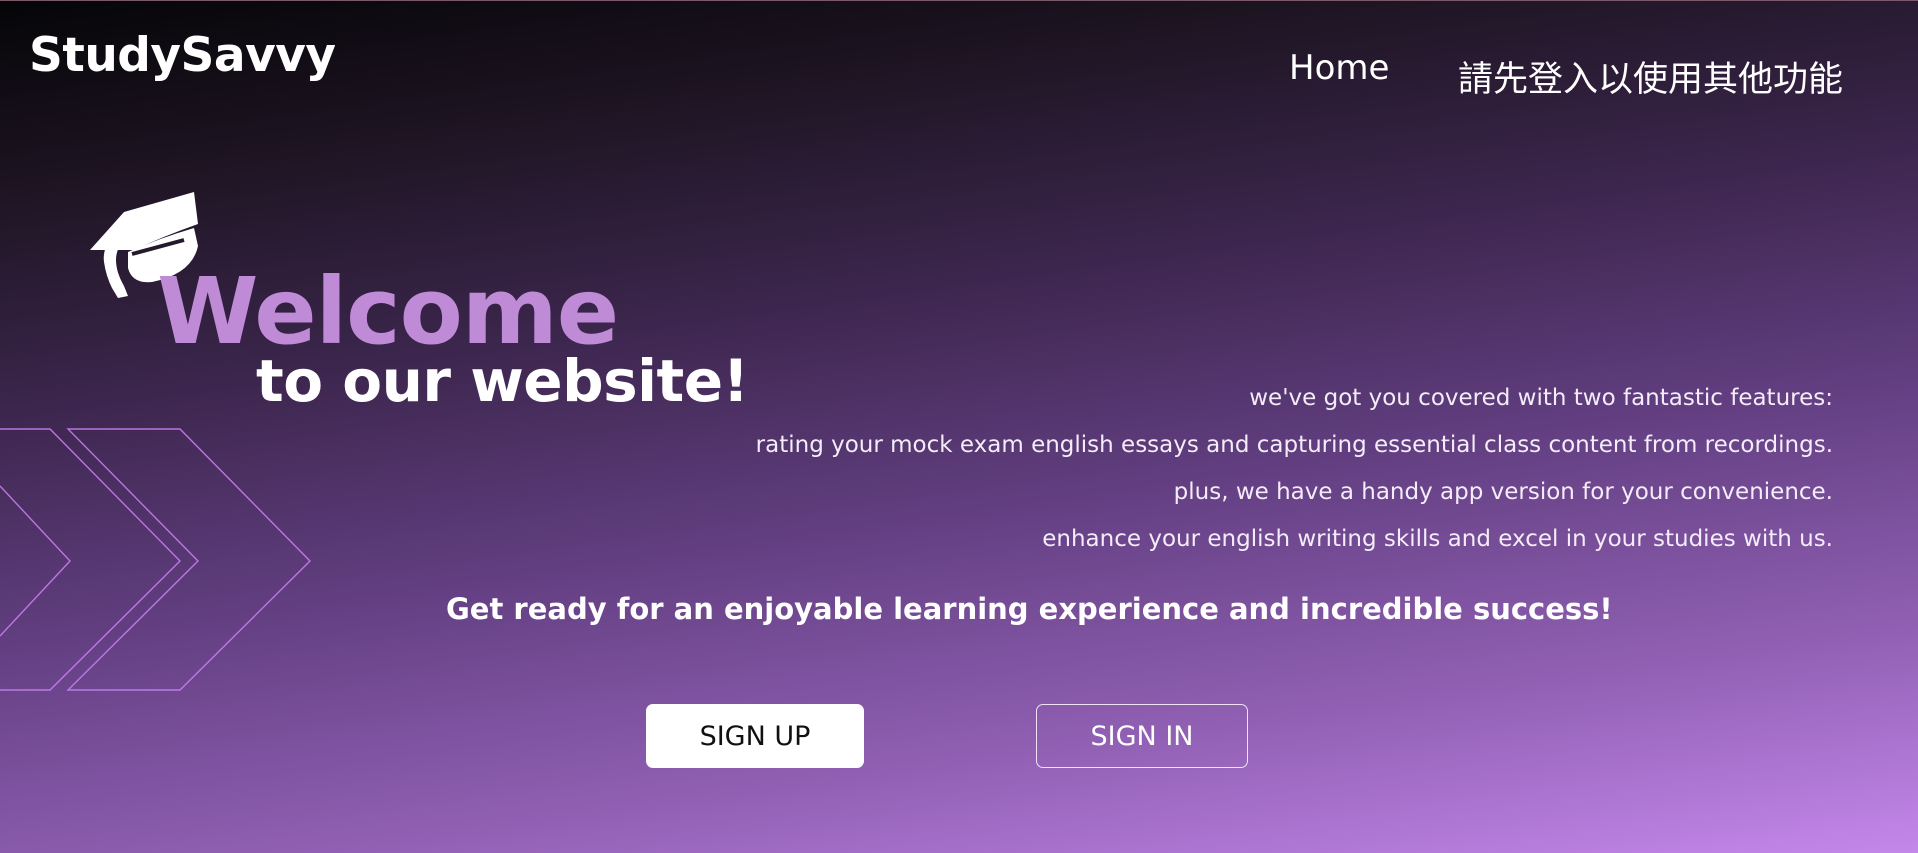  What do you see at coordinates (1142, 736) in the screenshot?
I see `sign-in-button: SIGN IN` at bounding box center [1142, 736].